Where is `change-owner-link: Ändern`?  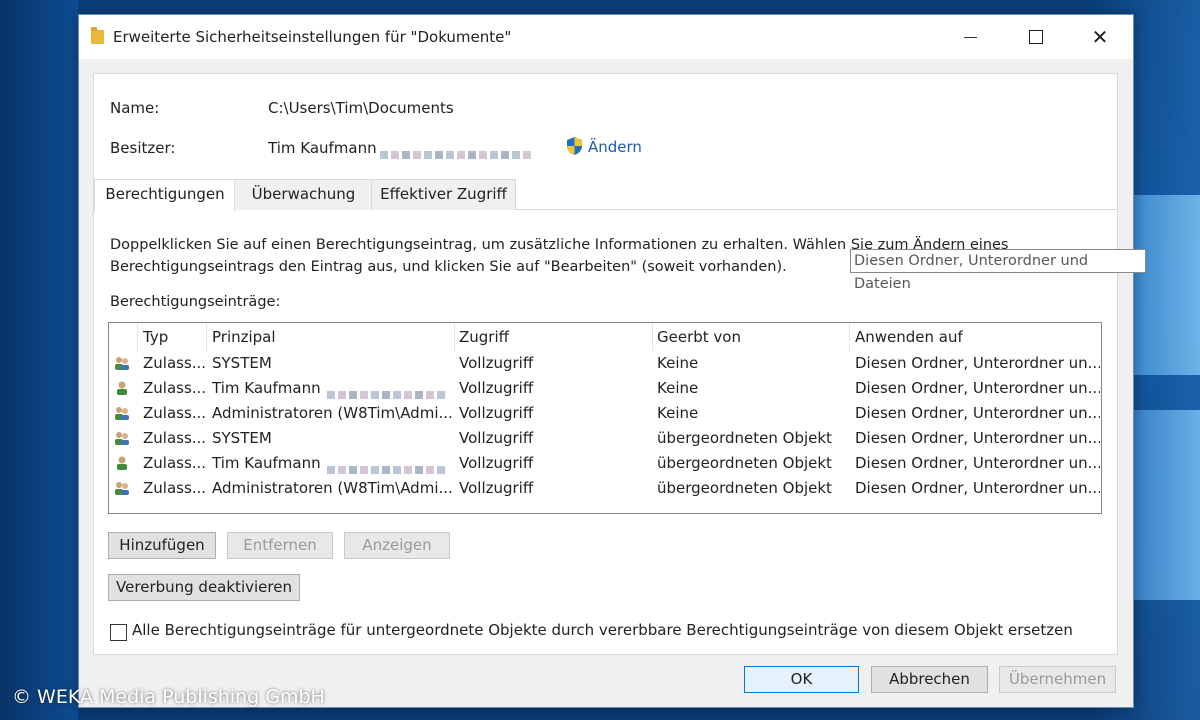 change-owner-link: Ändern is located at coordinates (615, 147).